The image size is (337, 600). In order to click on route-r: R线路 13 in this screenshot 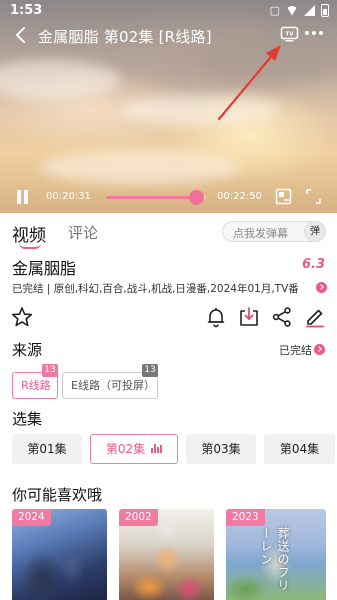, I will do `click(35, 381)`.